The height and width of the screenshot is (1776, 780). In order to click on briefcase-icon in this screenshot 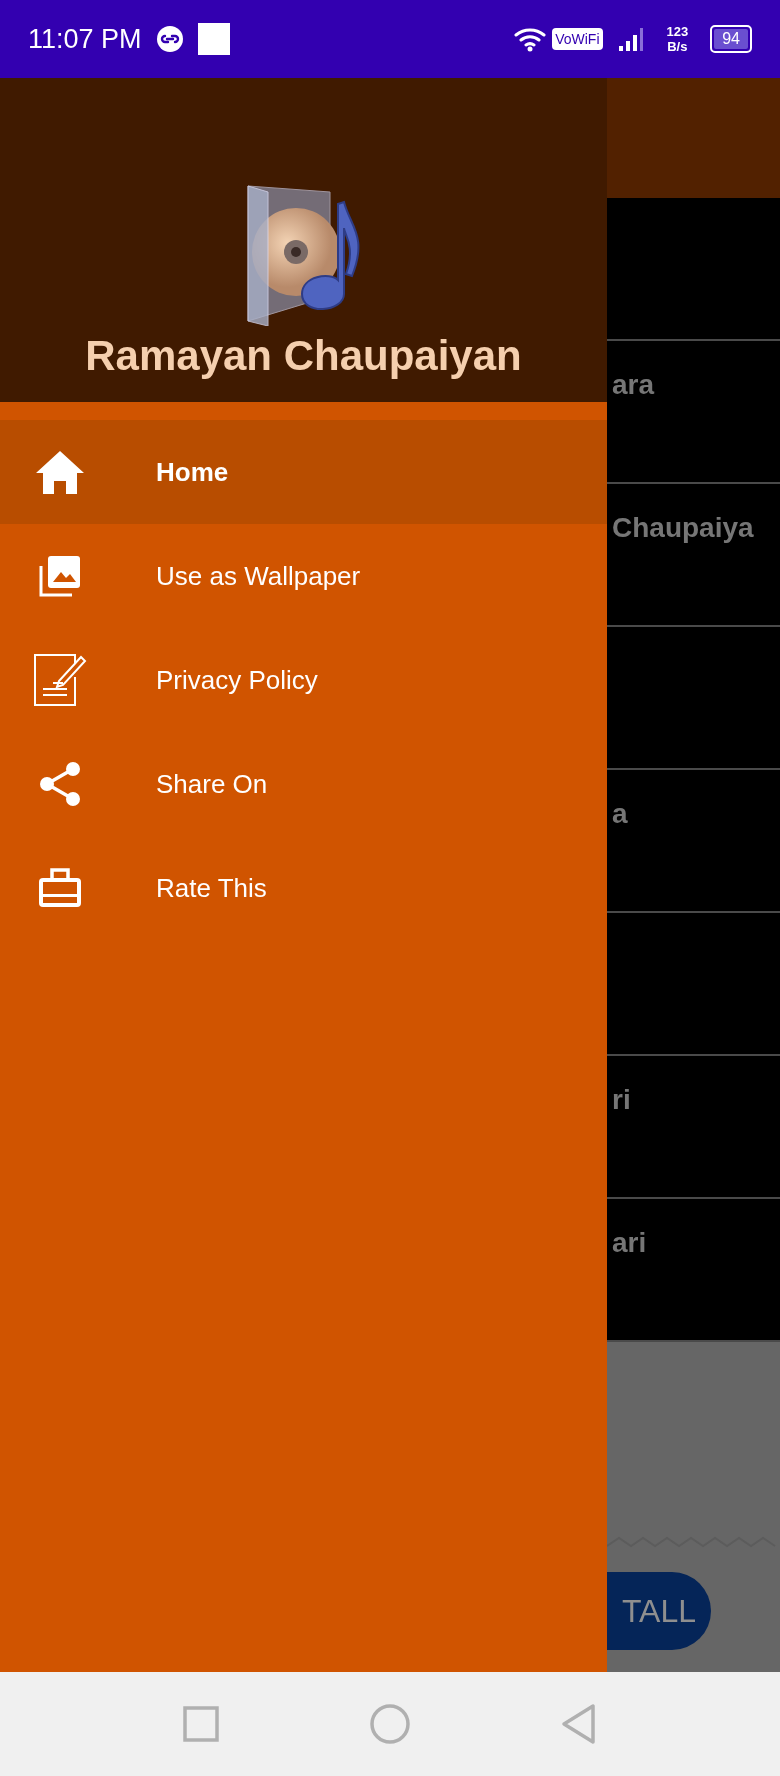, I will do `click(60, 888)`.